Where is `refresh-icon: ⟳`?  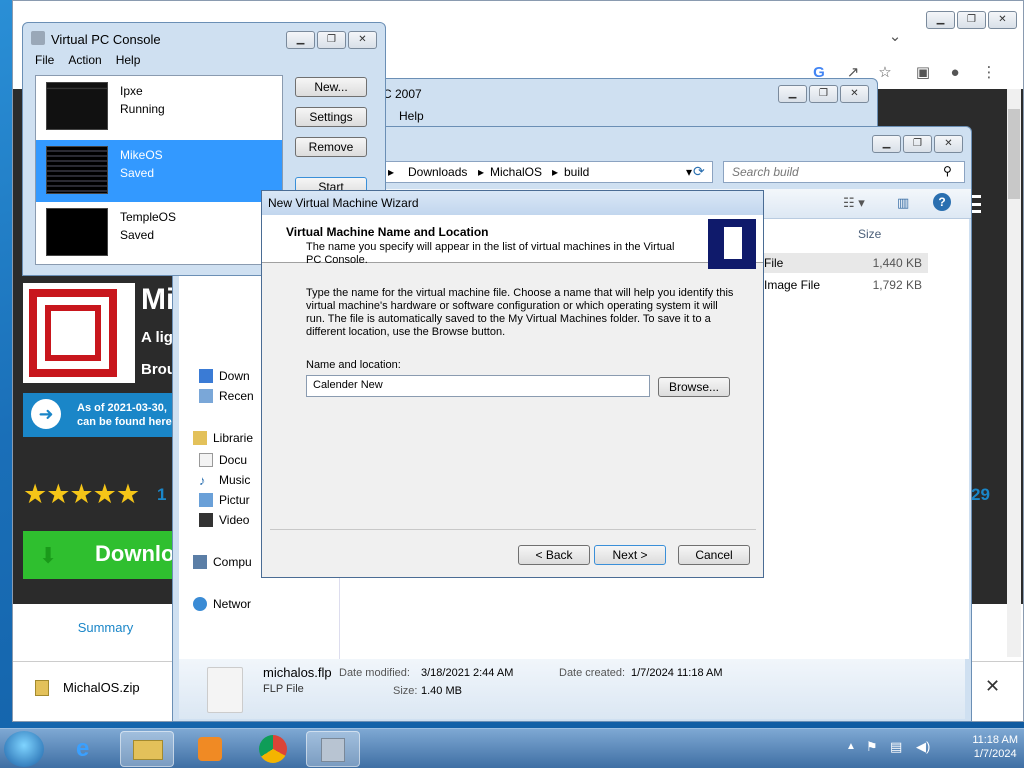
refresh-icon: ⟳ is located at coordinates (699, 171).